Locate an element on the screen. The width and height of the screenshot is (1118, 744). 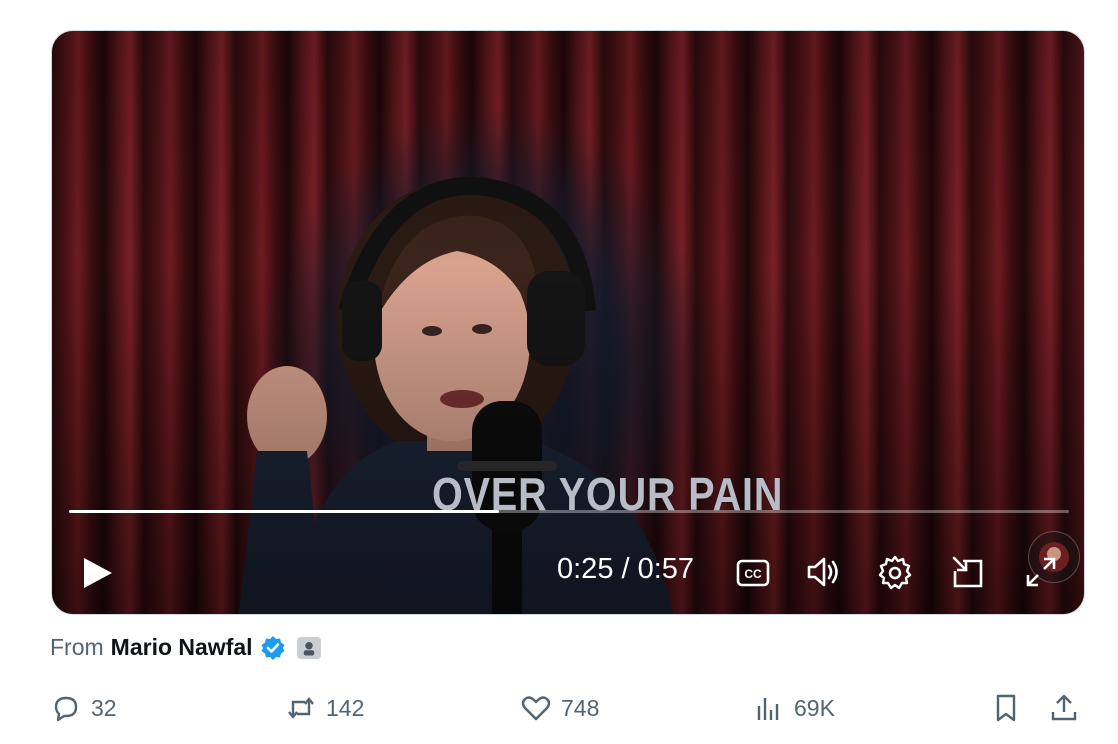
like-button: 748 is located at coordinates (559, 708).